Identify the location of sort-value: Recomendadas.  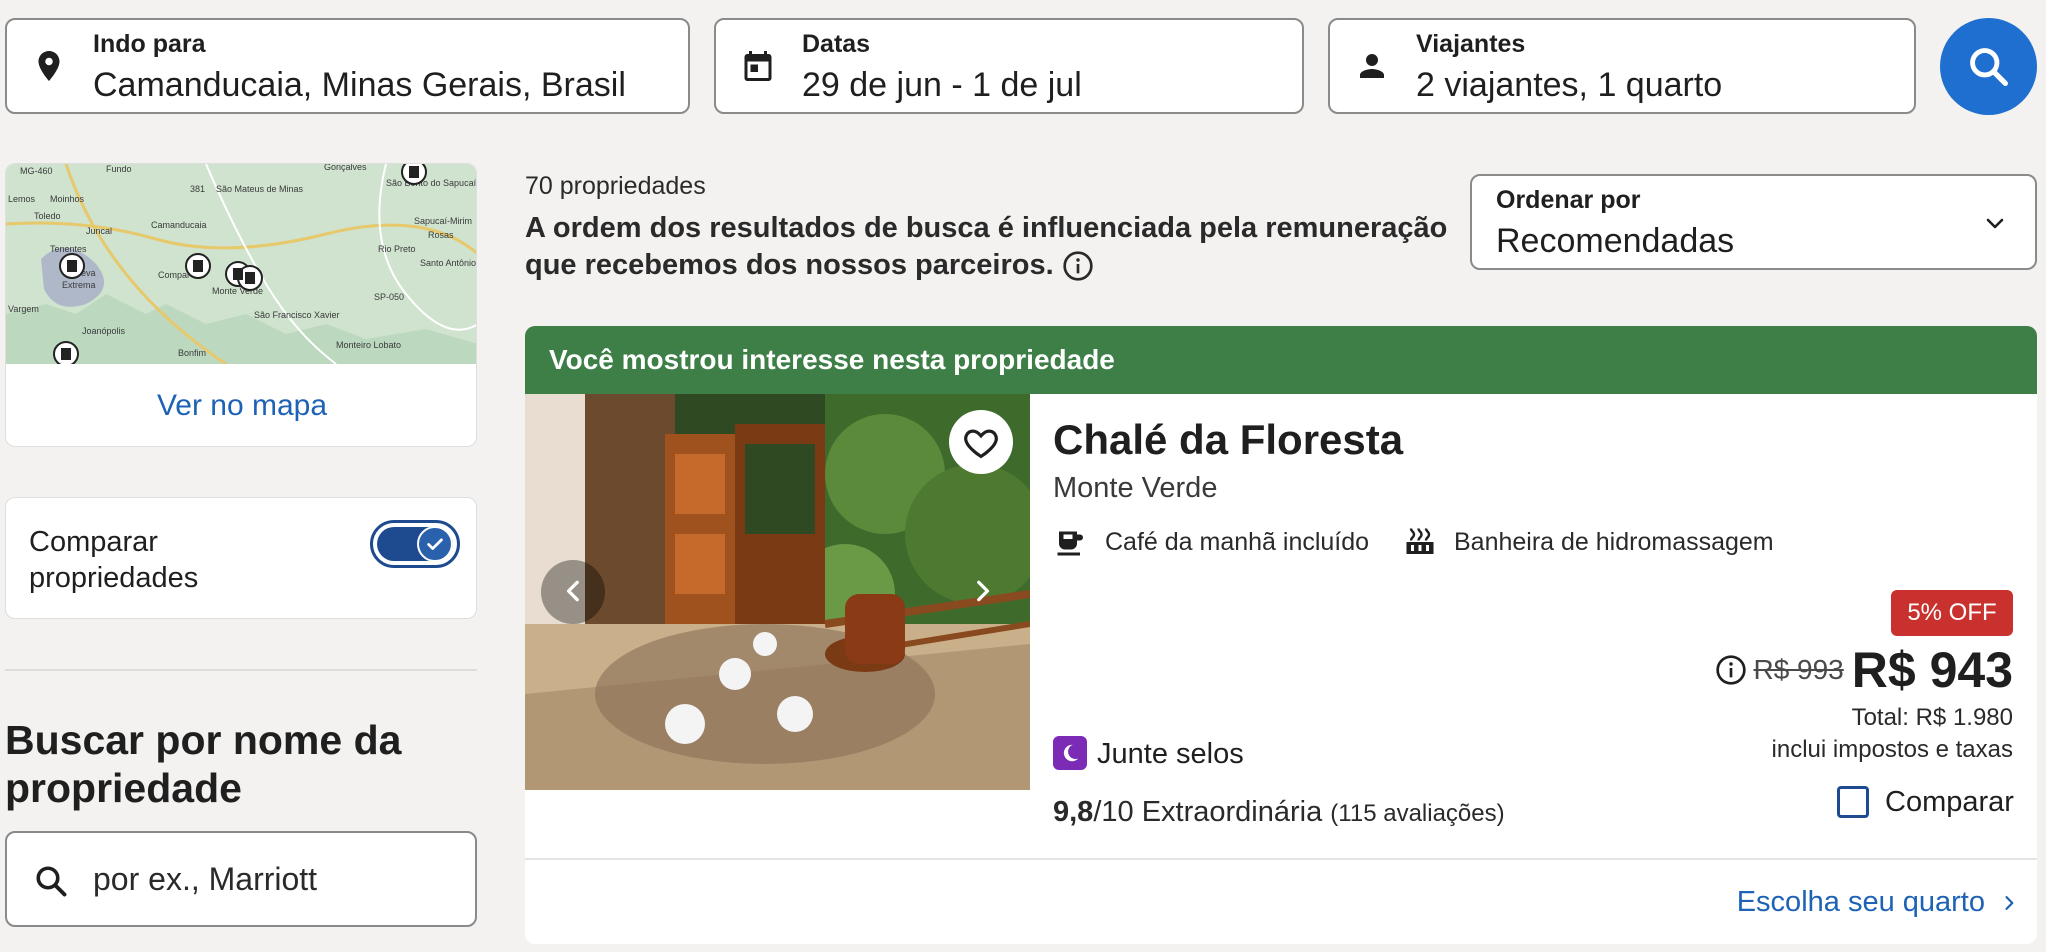
(1615, 241).